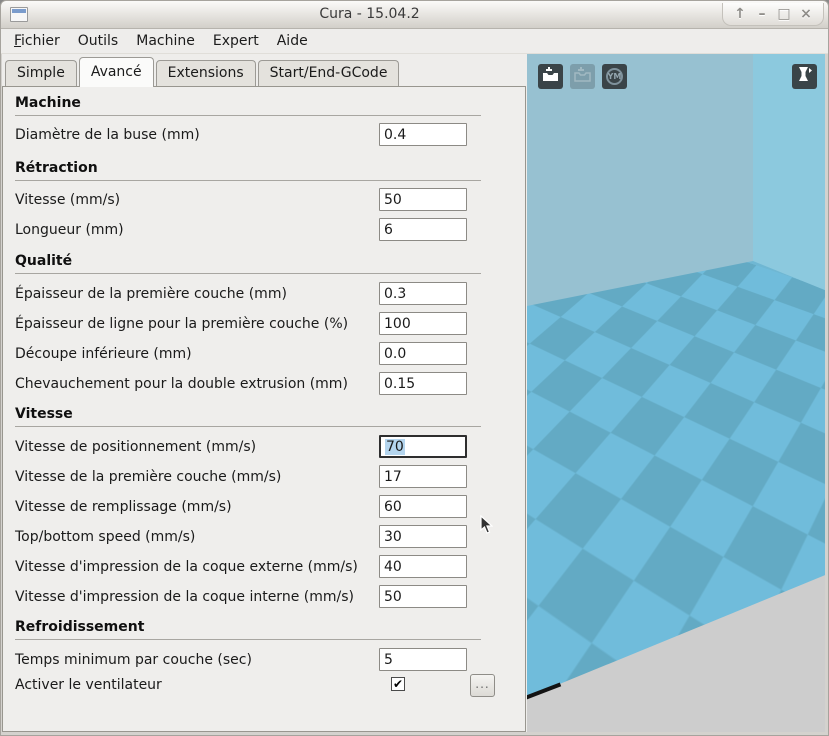 This screenshot has height=736, width=829. Describe the element at coordinates (56, 168) in the screenshot. I see `section-title-retraction: Rétraction` at that location.